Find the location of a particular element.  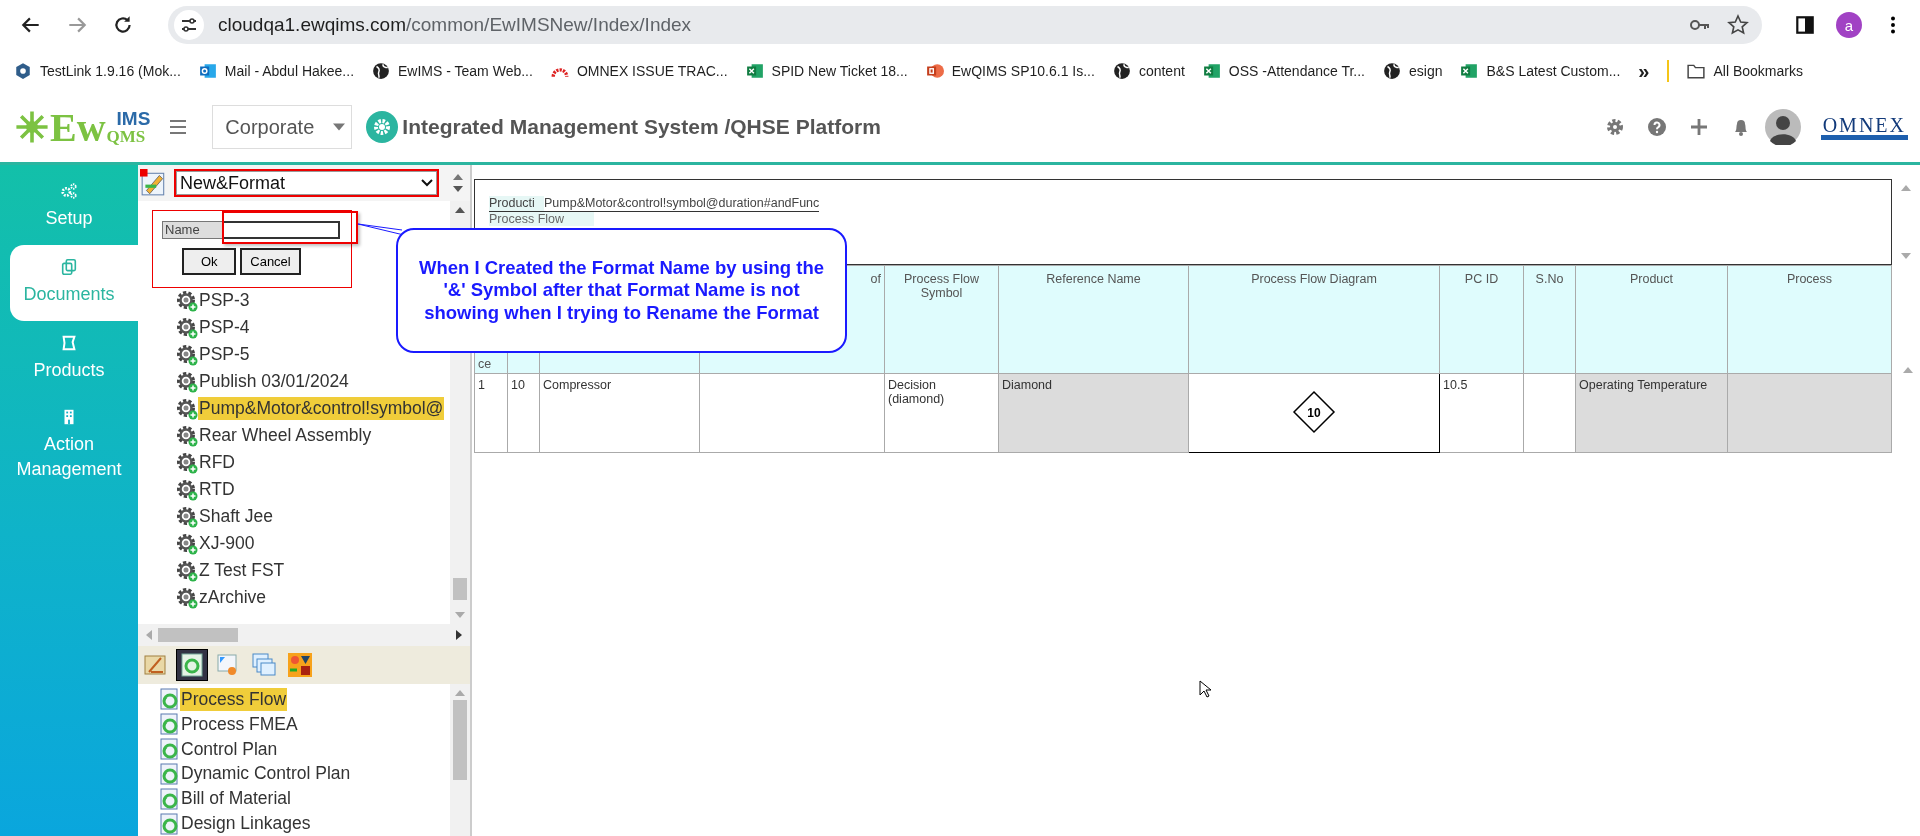

dialog-button: Cancel is located at coordinates (270, 261).